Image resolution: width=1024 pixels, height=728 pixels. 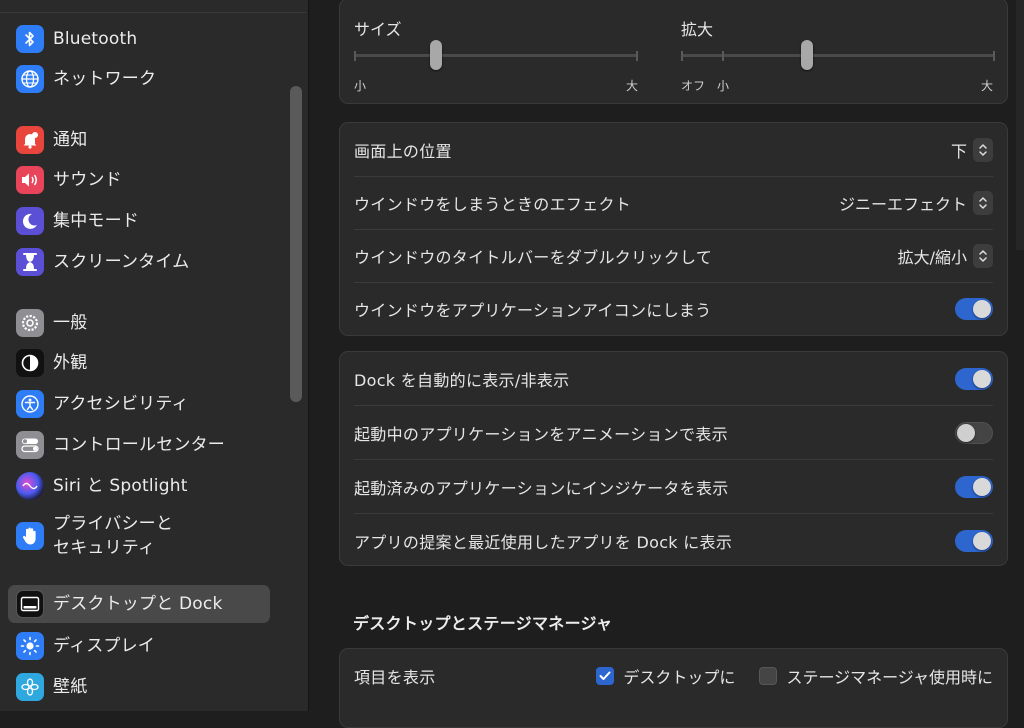 I want to click on show-indicators-toggle, so click(x=974, y=486).